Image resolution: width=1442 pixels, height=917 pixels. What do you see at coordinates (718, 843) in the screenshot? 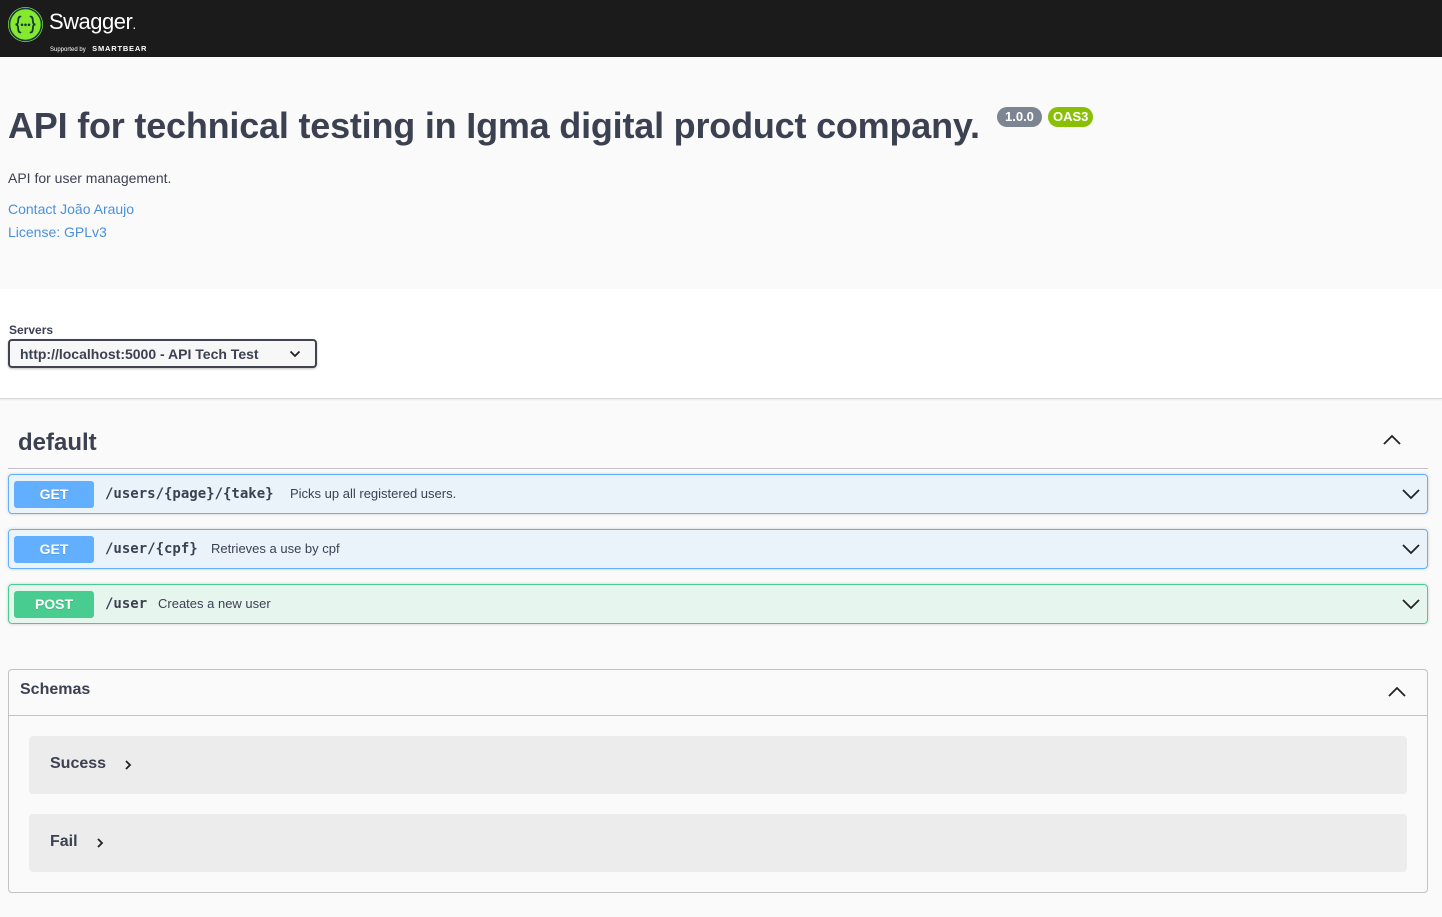
I see `model-fail: Fail` at bounding box center [718, 843].